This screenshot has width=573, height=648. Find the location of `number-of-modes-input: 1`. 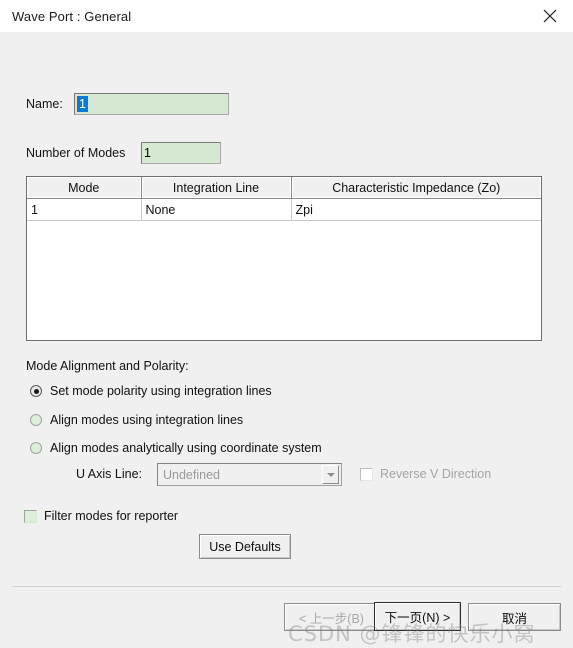

number-of-modes-input: 1 is located at coordinates (181, 153).